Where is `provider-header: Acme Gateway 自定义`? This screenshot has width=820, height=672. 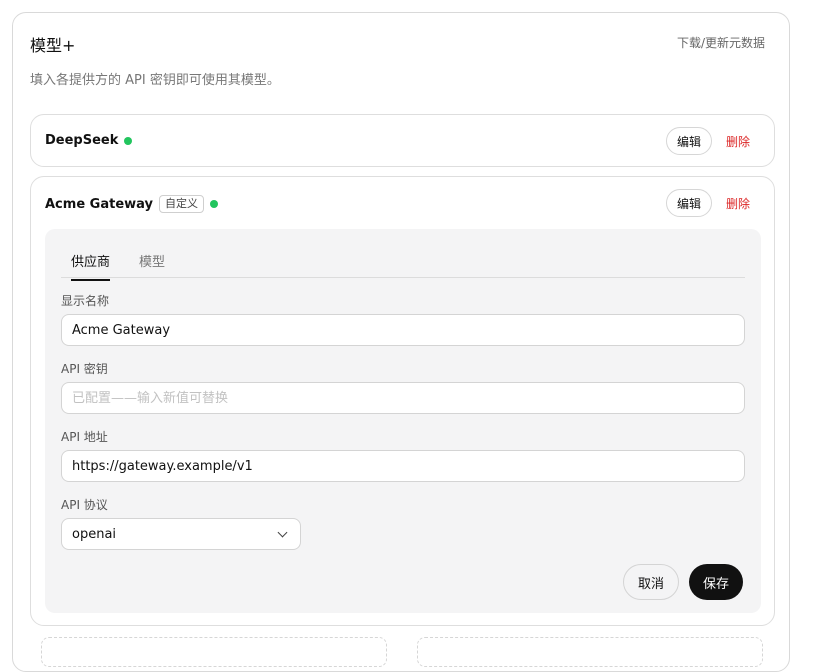
provider-header: Acme Gateway 自定义 is located at coordinates (131, 204).